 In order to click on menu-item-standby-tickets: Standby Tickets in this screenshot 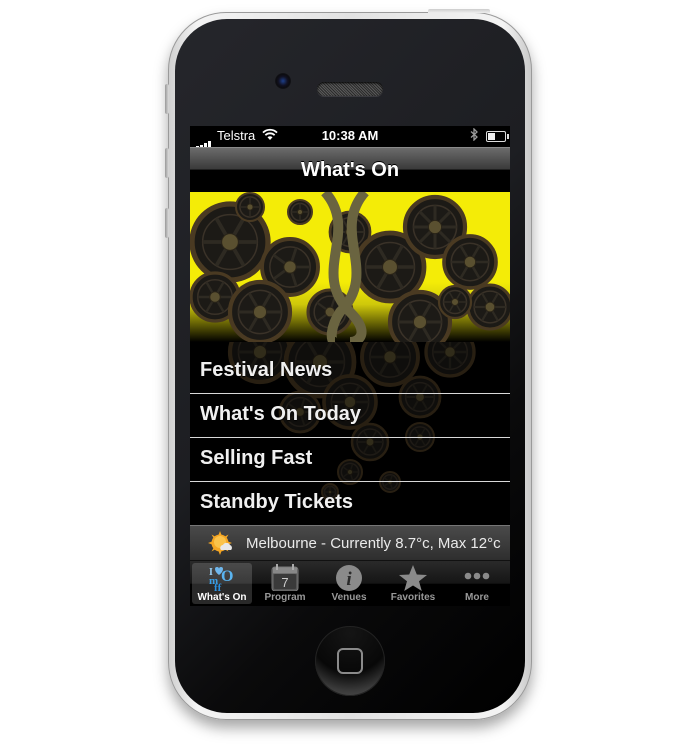, I will do `click(350, 503)`.